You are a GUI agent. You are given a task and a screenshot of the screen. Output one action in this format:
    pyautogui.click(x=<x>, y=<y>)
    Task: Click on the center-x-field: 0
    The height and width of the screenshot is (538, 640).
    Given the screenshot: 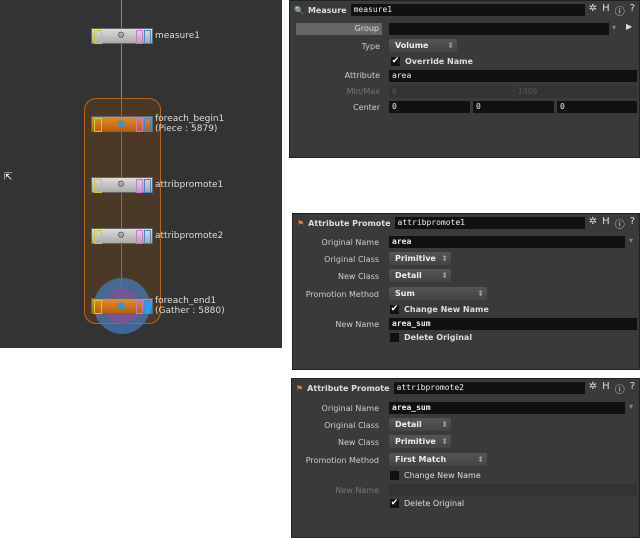 What is the action you would take?
    pyautogui.click(x=429, y=107)
    